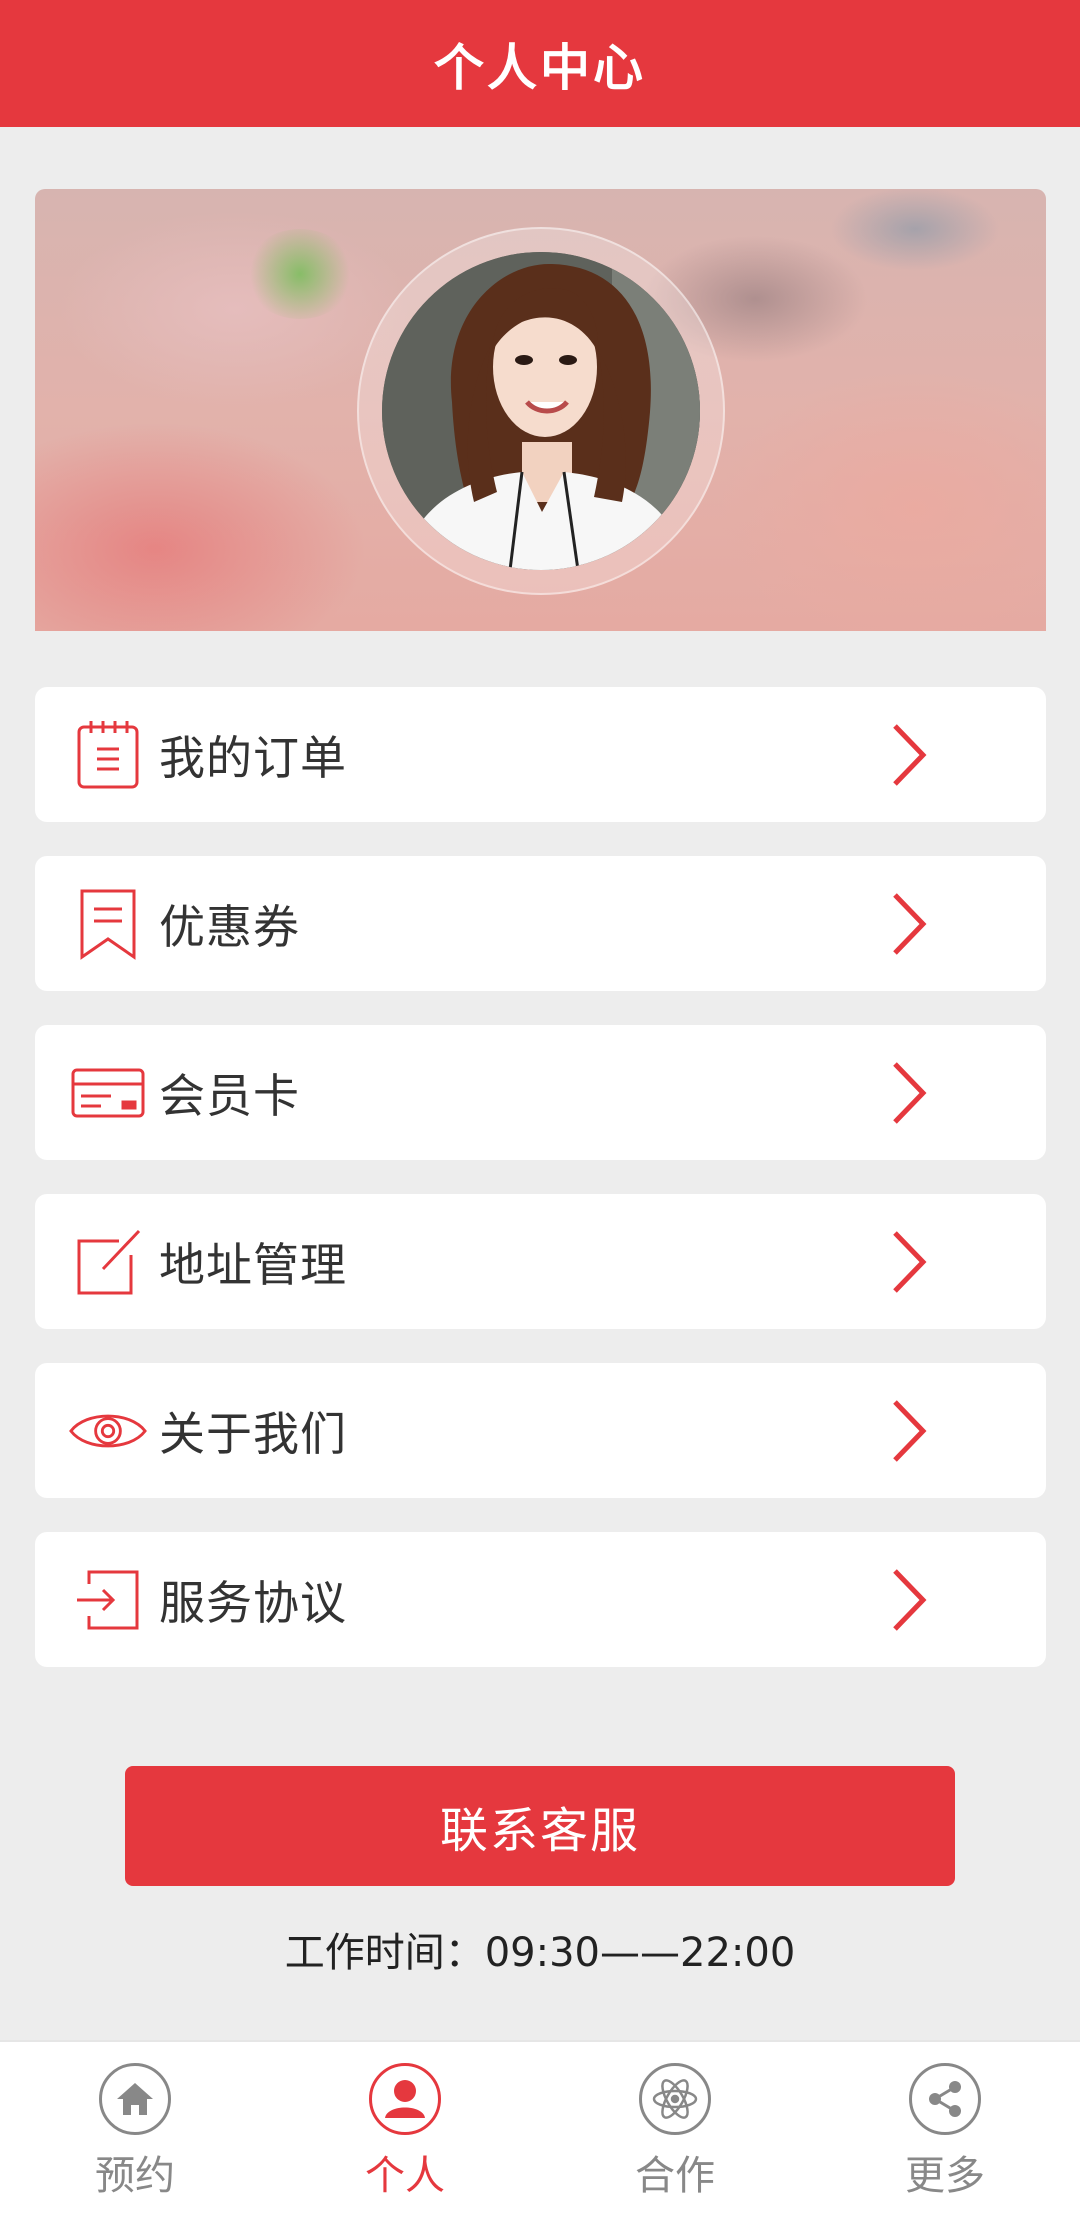 Image resolution: width=1080 pixels, height=2215 pixels. I want to click on user-icon, so click(405, 2099).